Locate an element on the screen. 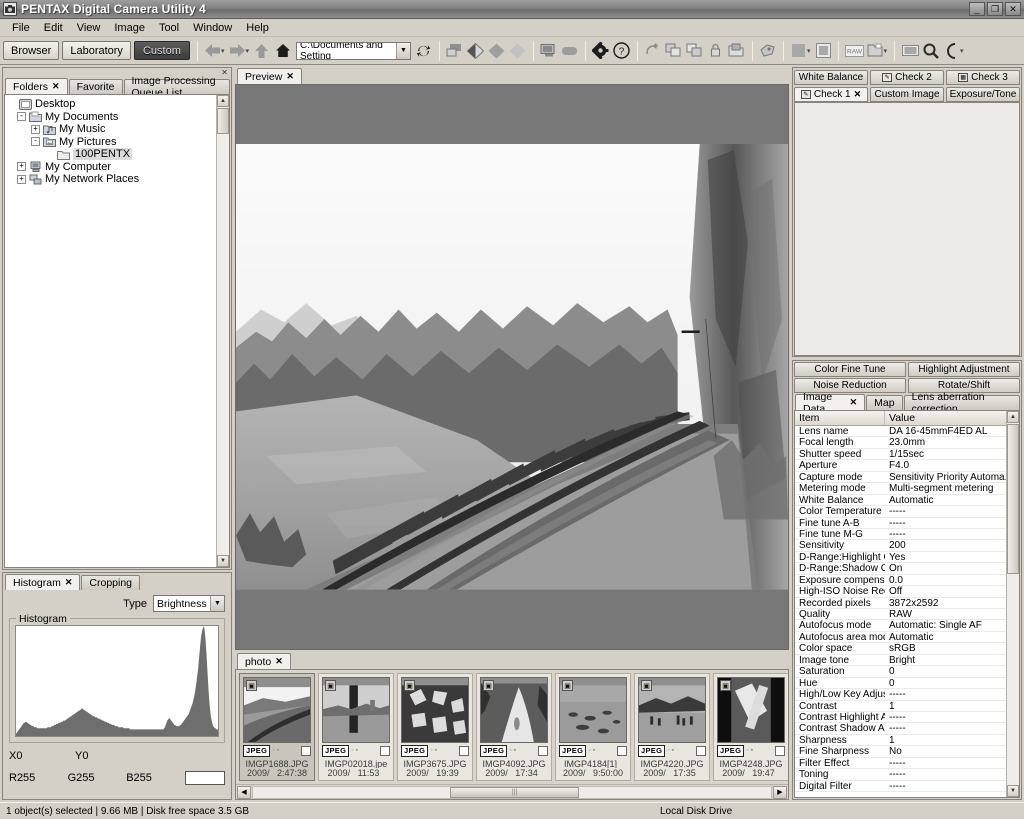 This screenshot has height=819, width=1024. tab-check-1: ✎ Check 1 ✕ is located at coordinates (831, 94).